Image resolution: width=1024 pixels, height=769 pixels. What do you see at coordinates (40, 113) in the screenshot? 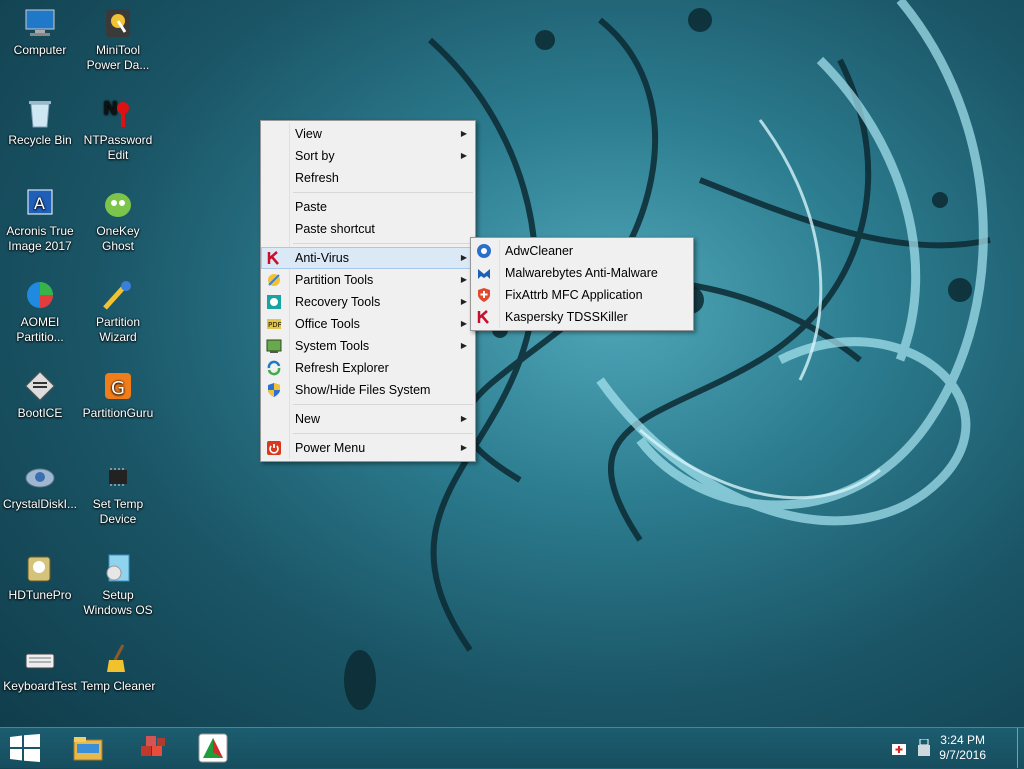
I see `recycle-bin-icon` at bounding box center [40, 113].